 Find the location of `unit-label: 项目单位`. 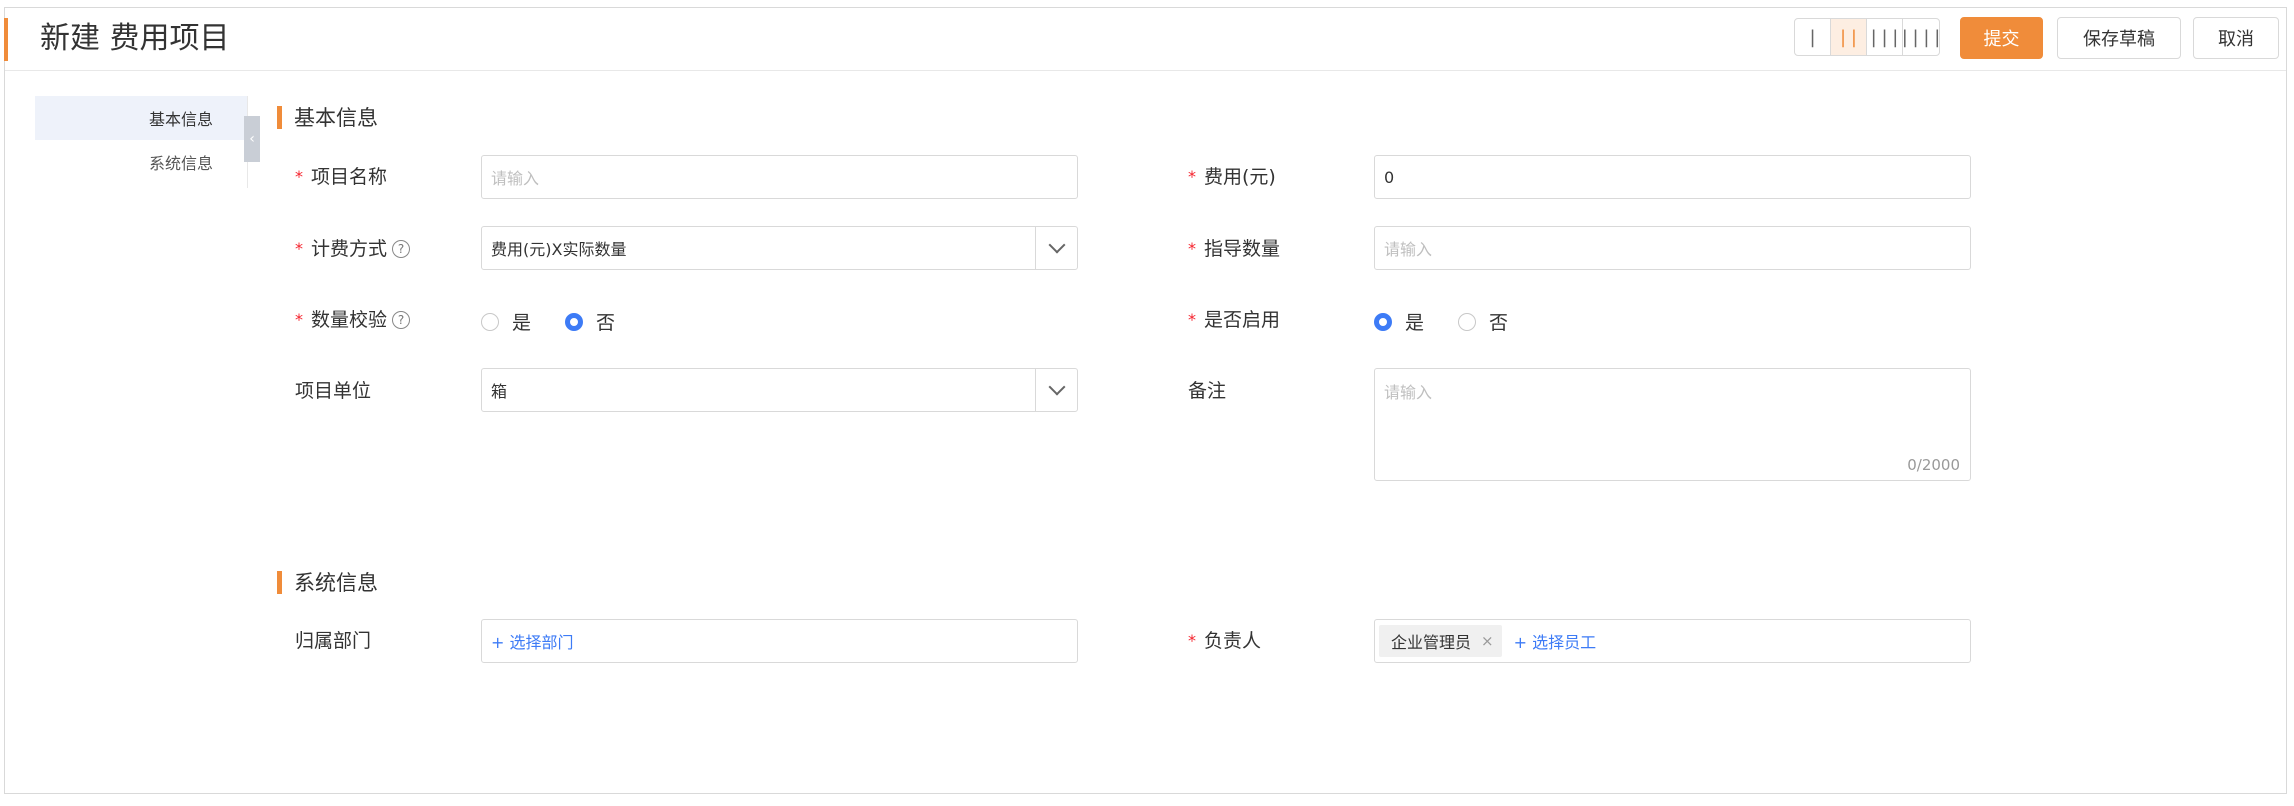

unit-label: 项目单位 is located at coordinates (333, 391).